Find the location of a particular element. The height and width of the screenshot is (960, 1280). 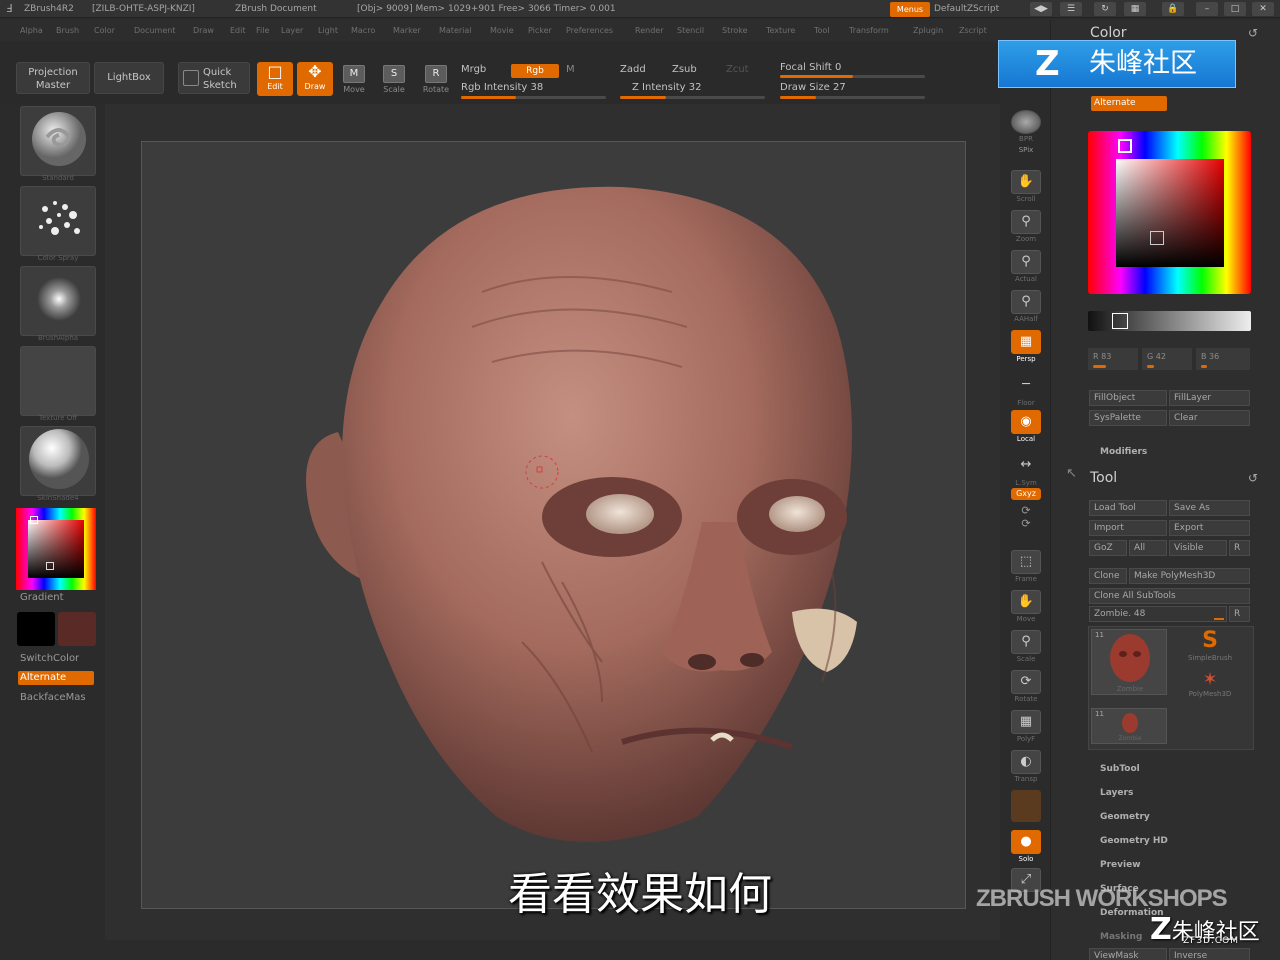

tool-palette-title: Tool is located at coordinates (1103, 478).